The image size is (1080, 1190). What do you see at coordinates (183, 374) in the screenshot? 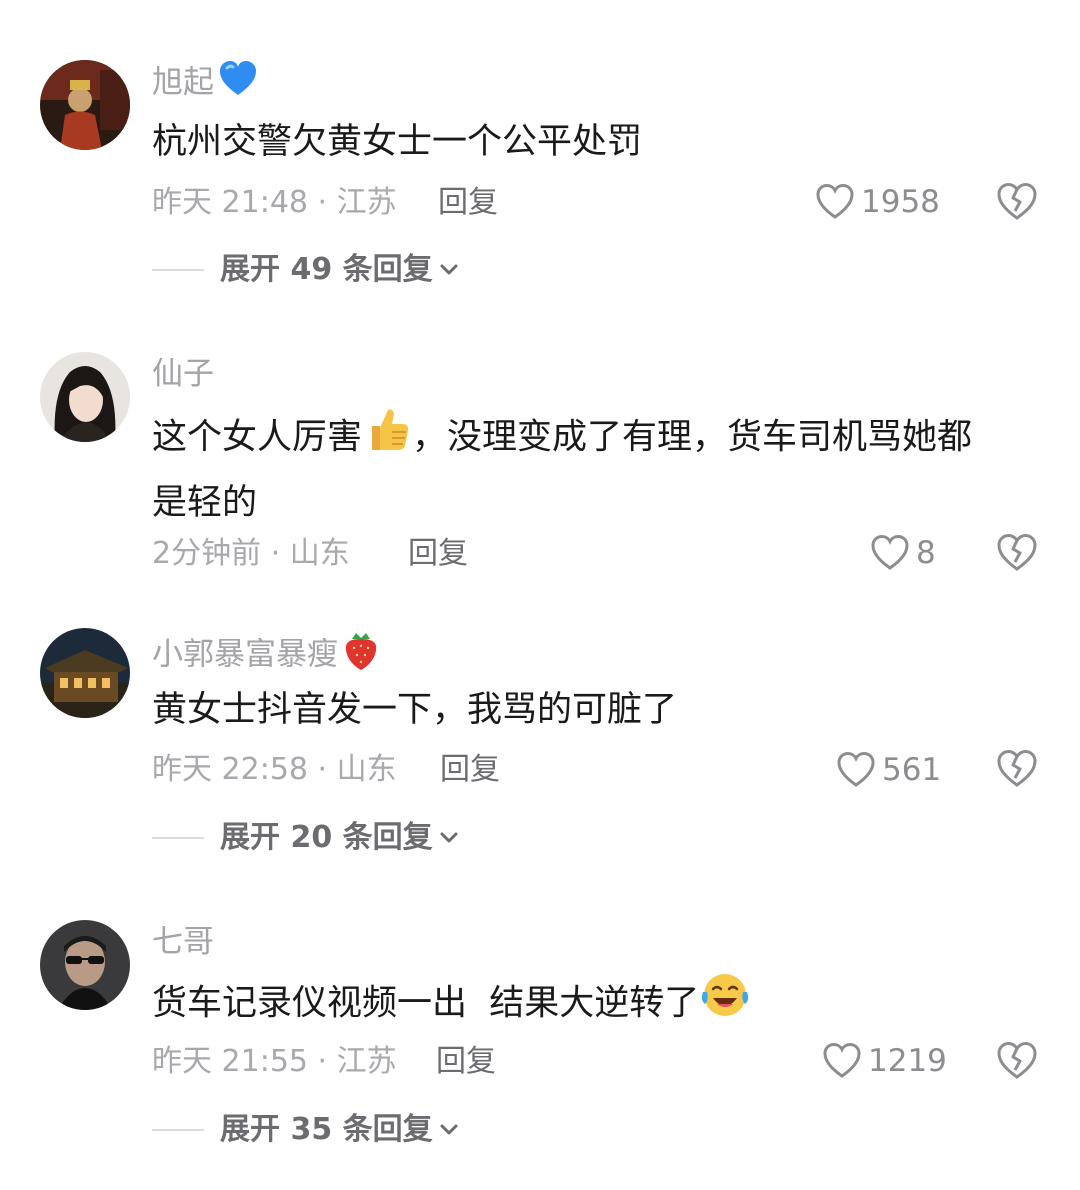
I see `username: 仙子` at bounding box center [183, 374].